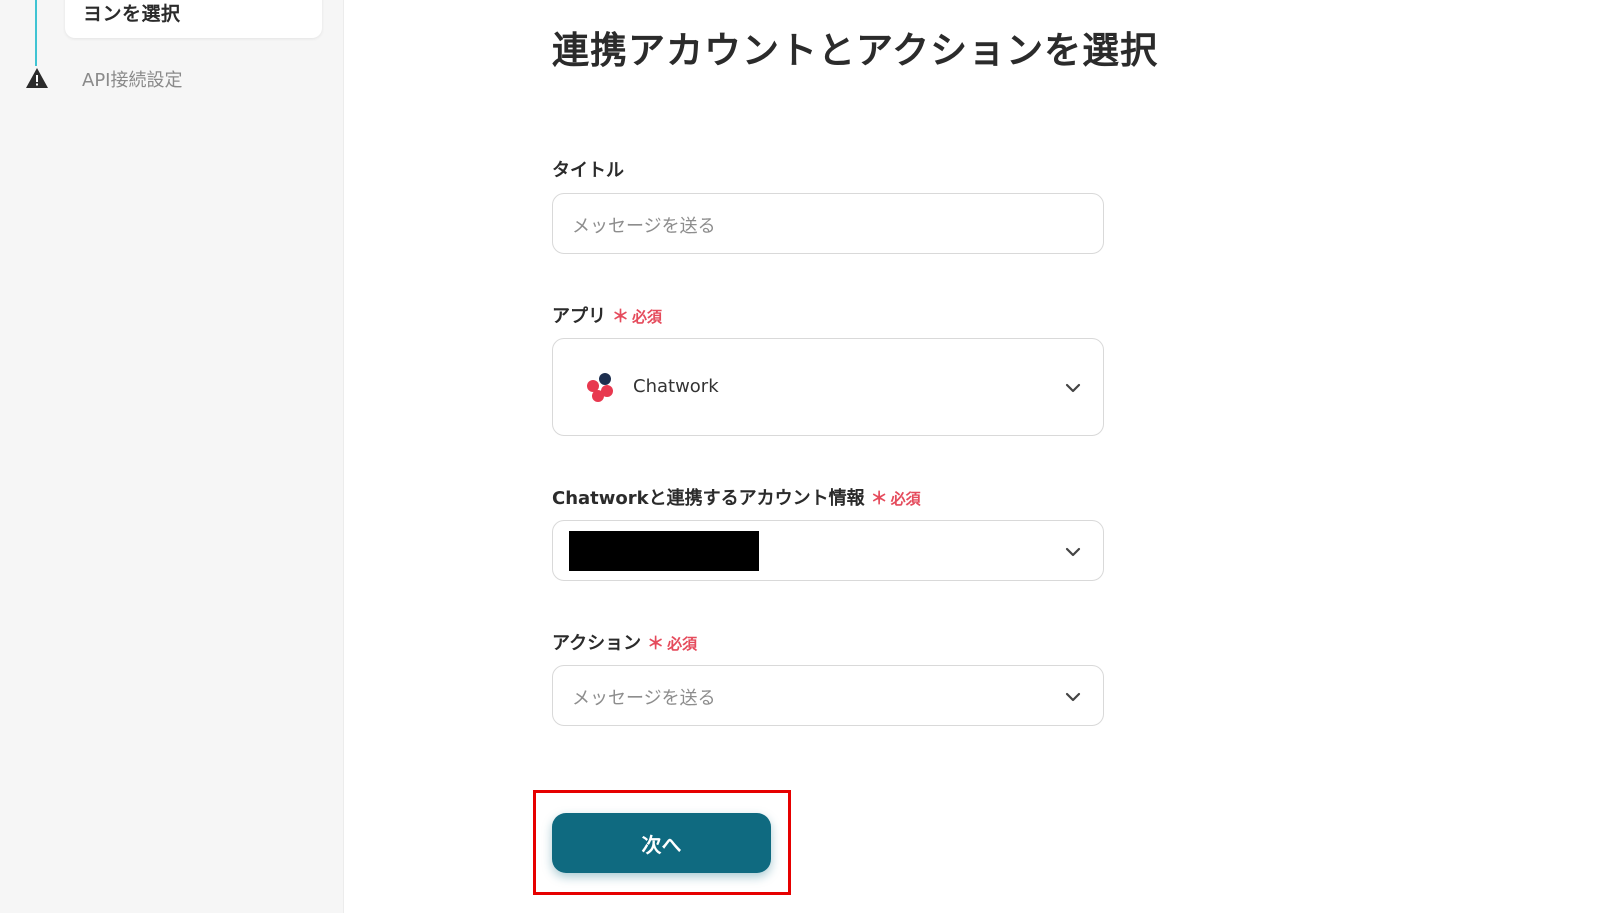  I want to click on app-field-label: アプリ ＊必須, so click(607, 315).